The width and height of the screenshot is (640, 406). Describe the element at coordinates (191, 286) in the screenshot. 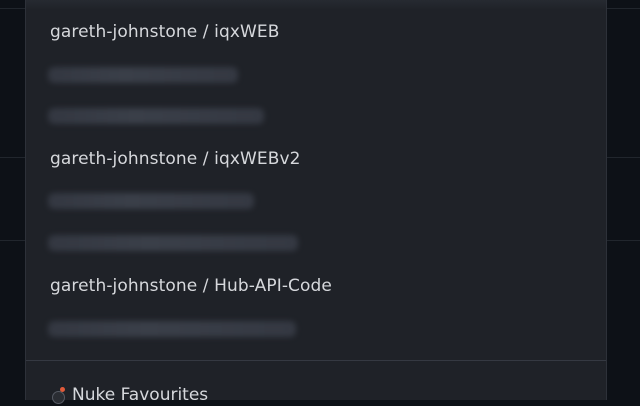

I see `favourite-repo-item: gareth-johnstone / Hub-API-Code` at that location.